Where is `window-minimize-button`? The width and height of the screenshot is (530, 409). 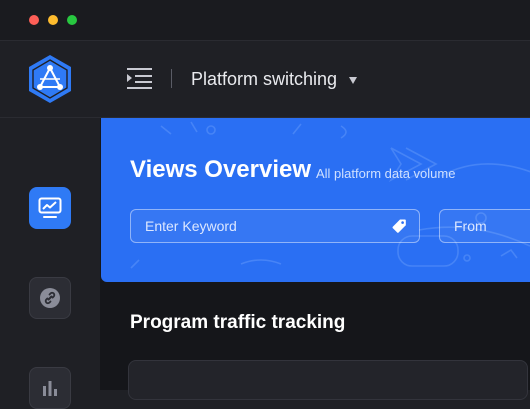 window-minimize-button is located at coordinates (53, 20).